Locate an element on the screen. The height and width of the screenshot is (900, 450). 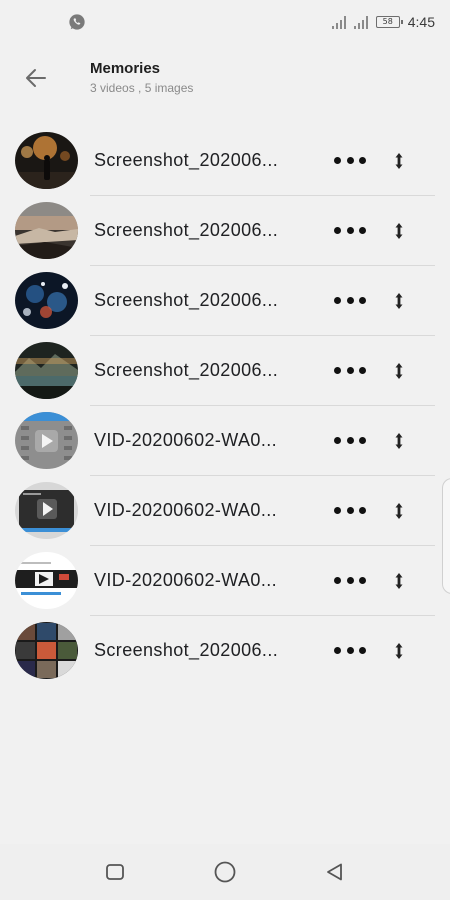
square-icon is located at coordinates (115, 872).